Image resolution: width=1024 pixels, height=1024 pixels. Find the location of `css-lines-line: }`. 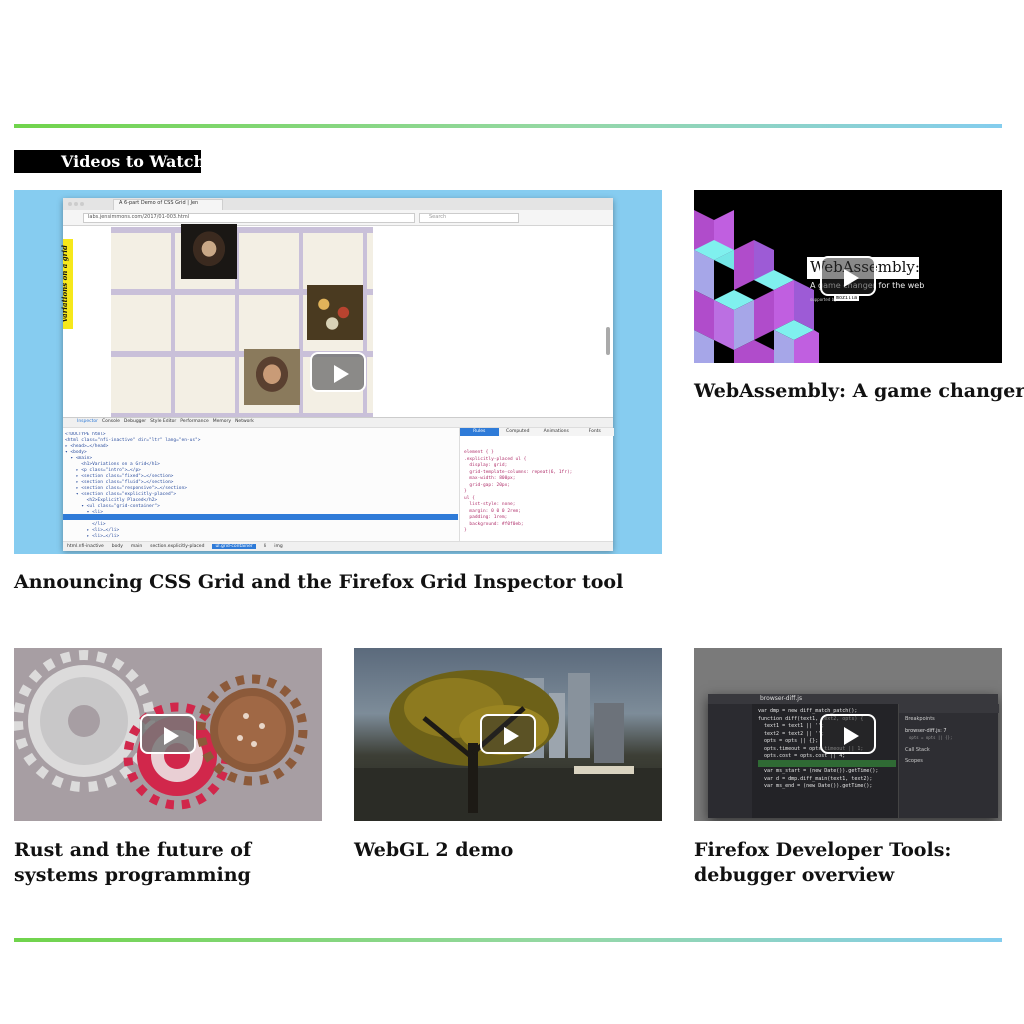

css-lines-line: } is located at coordinates (465, 530).